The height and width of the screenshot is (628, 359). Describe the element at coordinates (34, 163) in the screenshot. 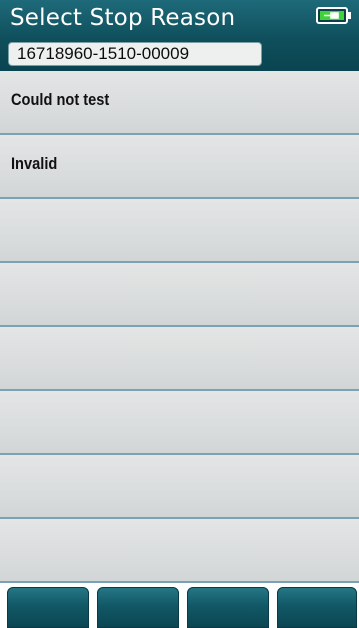

I see `list-item-label: Invalid` at that location.